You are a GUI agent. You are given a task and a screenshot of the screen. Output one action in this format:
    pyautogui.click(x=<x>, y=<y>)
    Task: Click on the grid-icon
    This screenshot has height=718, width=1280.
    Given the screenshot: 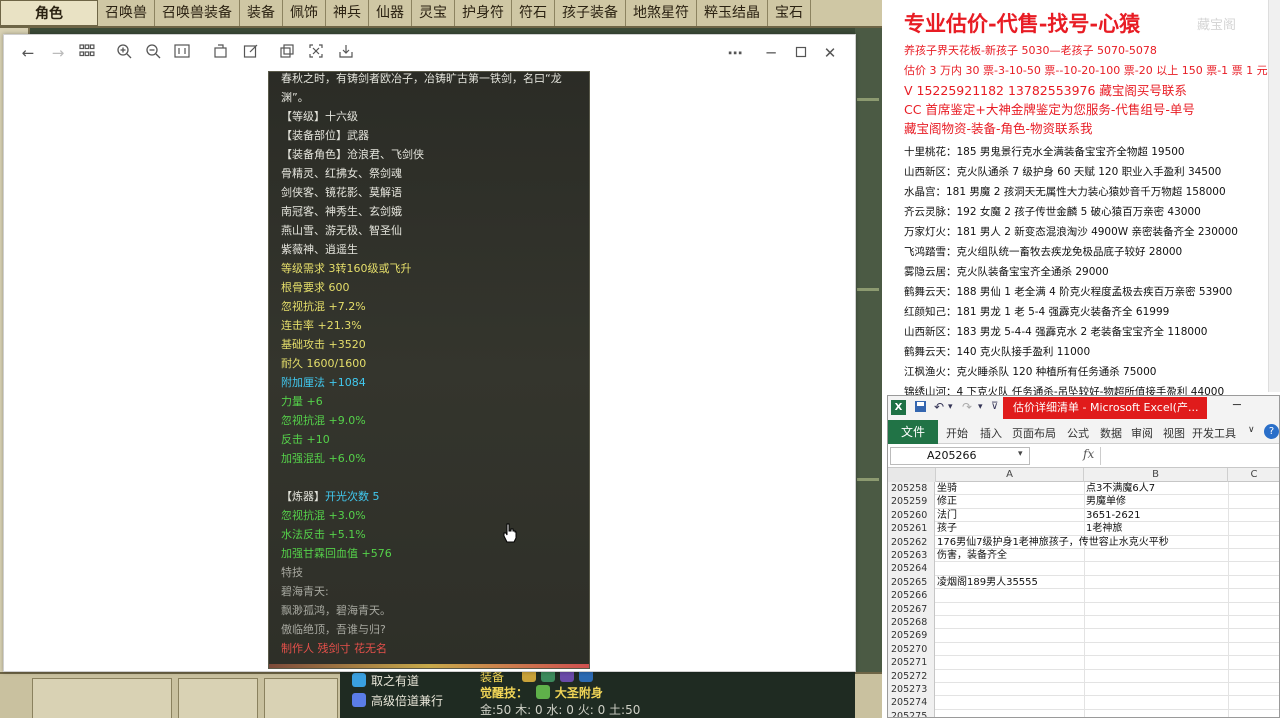 What is the action you would take?
    pyautogui.click(x=87, y=53)
    